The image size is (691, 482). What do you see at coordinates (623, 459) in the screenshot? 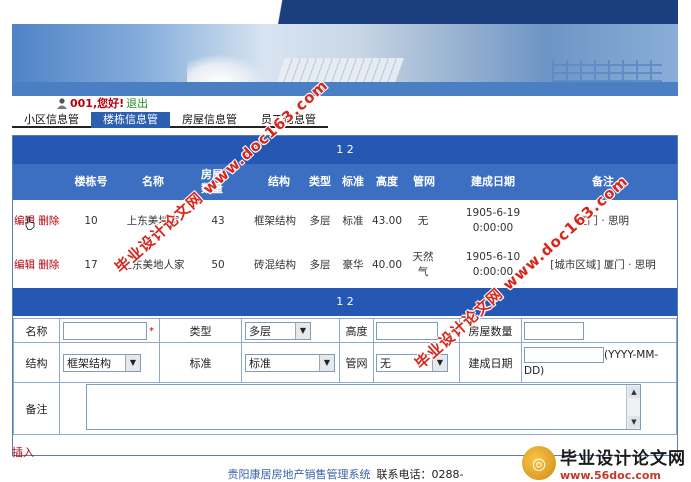
I see `logo-title: 毕业设计论文网` at bounding box center [623, 459].